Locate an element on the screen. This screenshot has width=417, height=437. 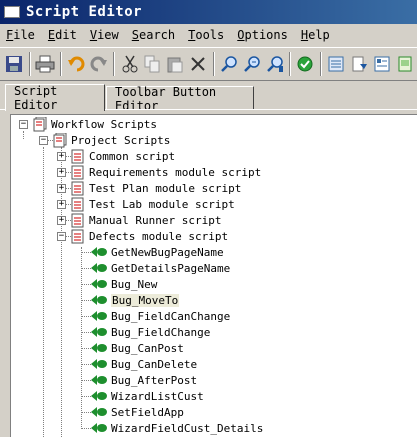
import-icon is located at coordinates (359, 64).